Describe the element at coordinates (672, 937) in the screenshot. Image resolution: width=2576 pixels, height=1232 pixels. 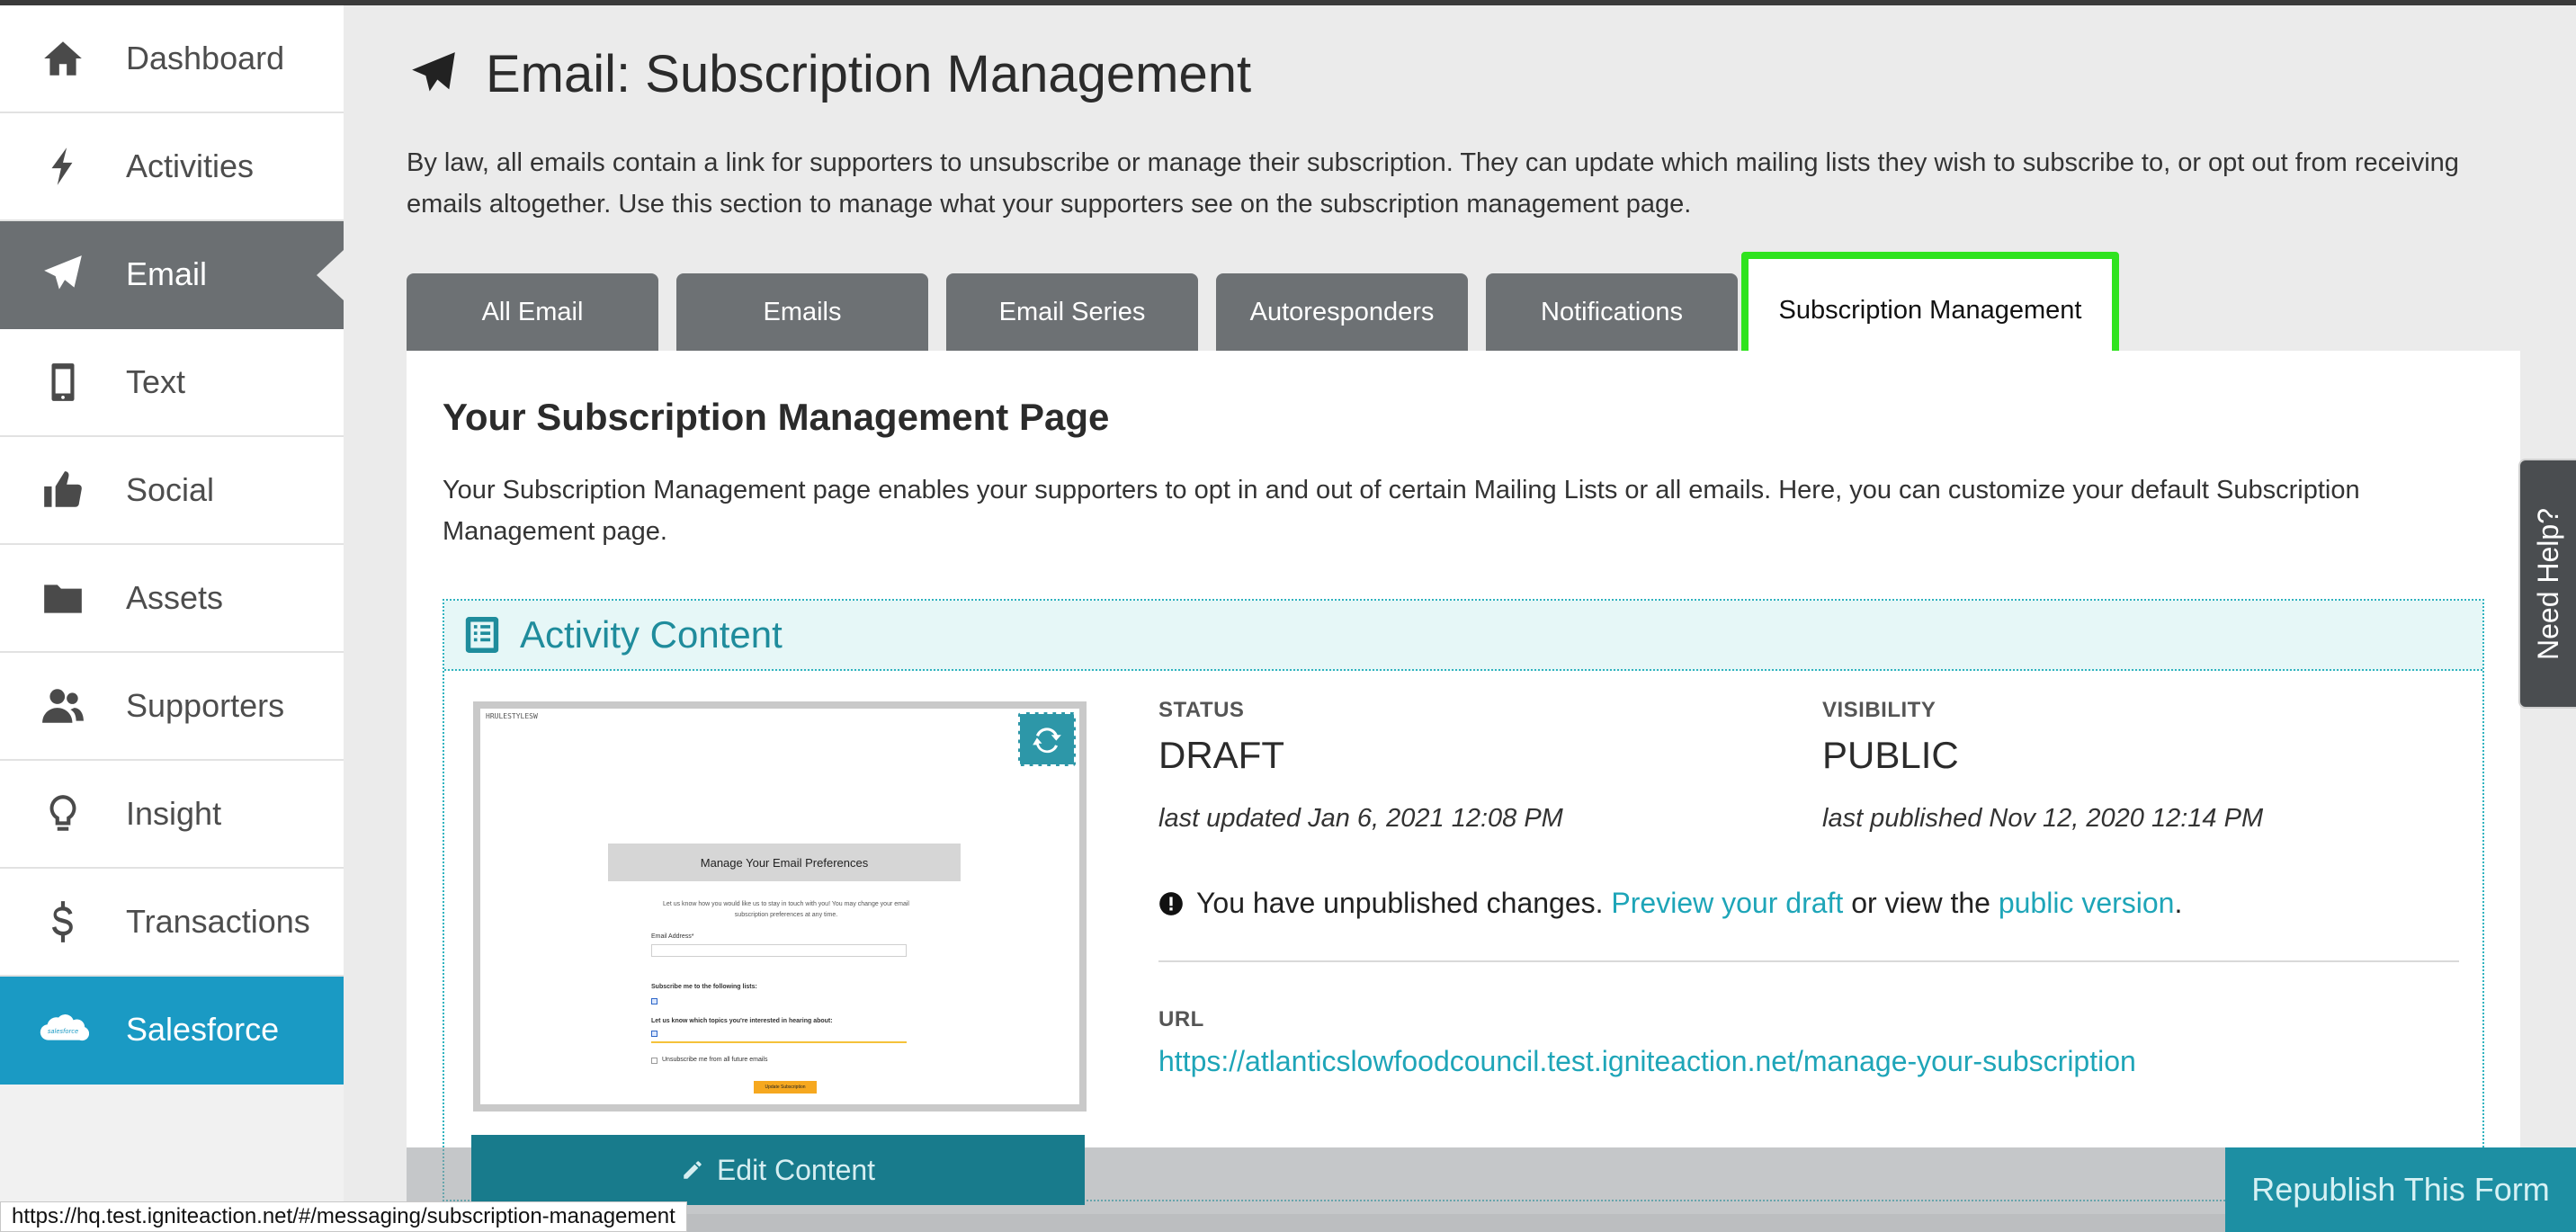
I see `thumbnail-email-label: Email Address*` at that location.